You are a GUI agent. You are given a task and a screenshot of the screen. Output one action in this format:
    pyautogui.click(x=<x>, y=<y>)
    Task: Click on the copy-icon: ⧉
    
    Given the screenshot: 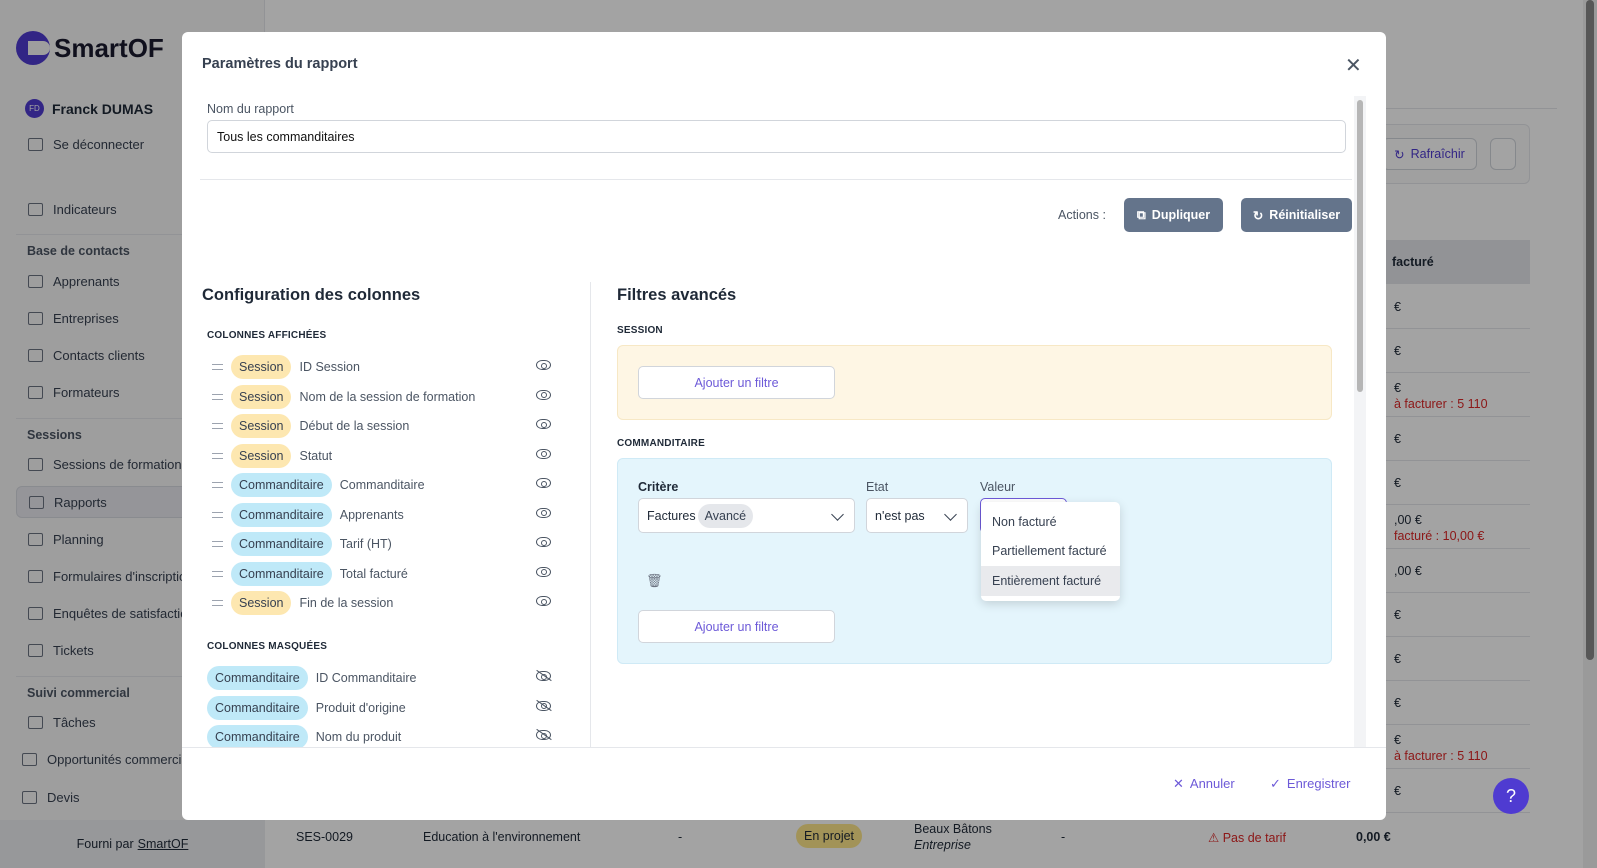 What is the action you would take?
    pyautogui.click(x=1141, y=214)
    